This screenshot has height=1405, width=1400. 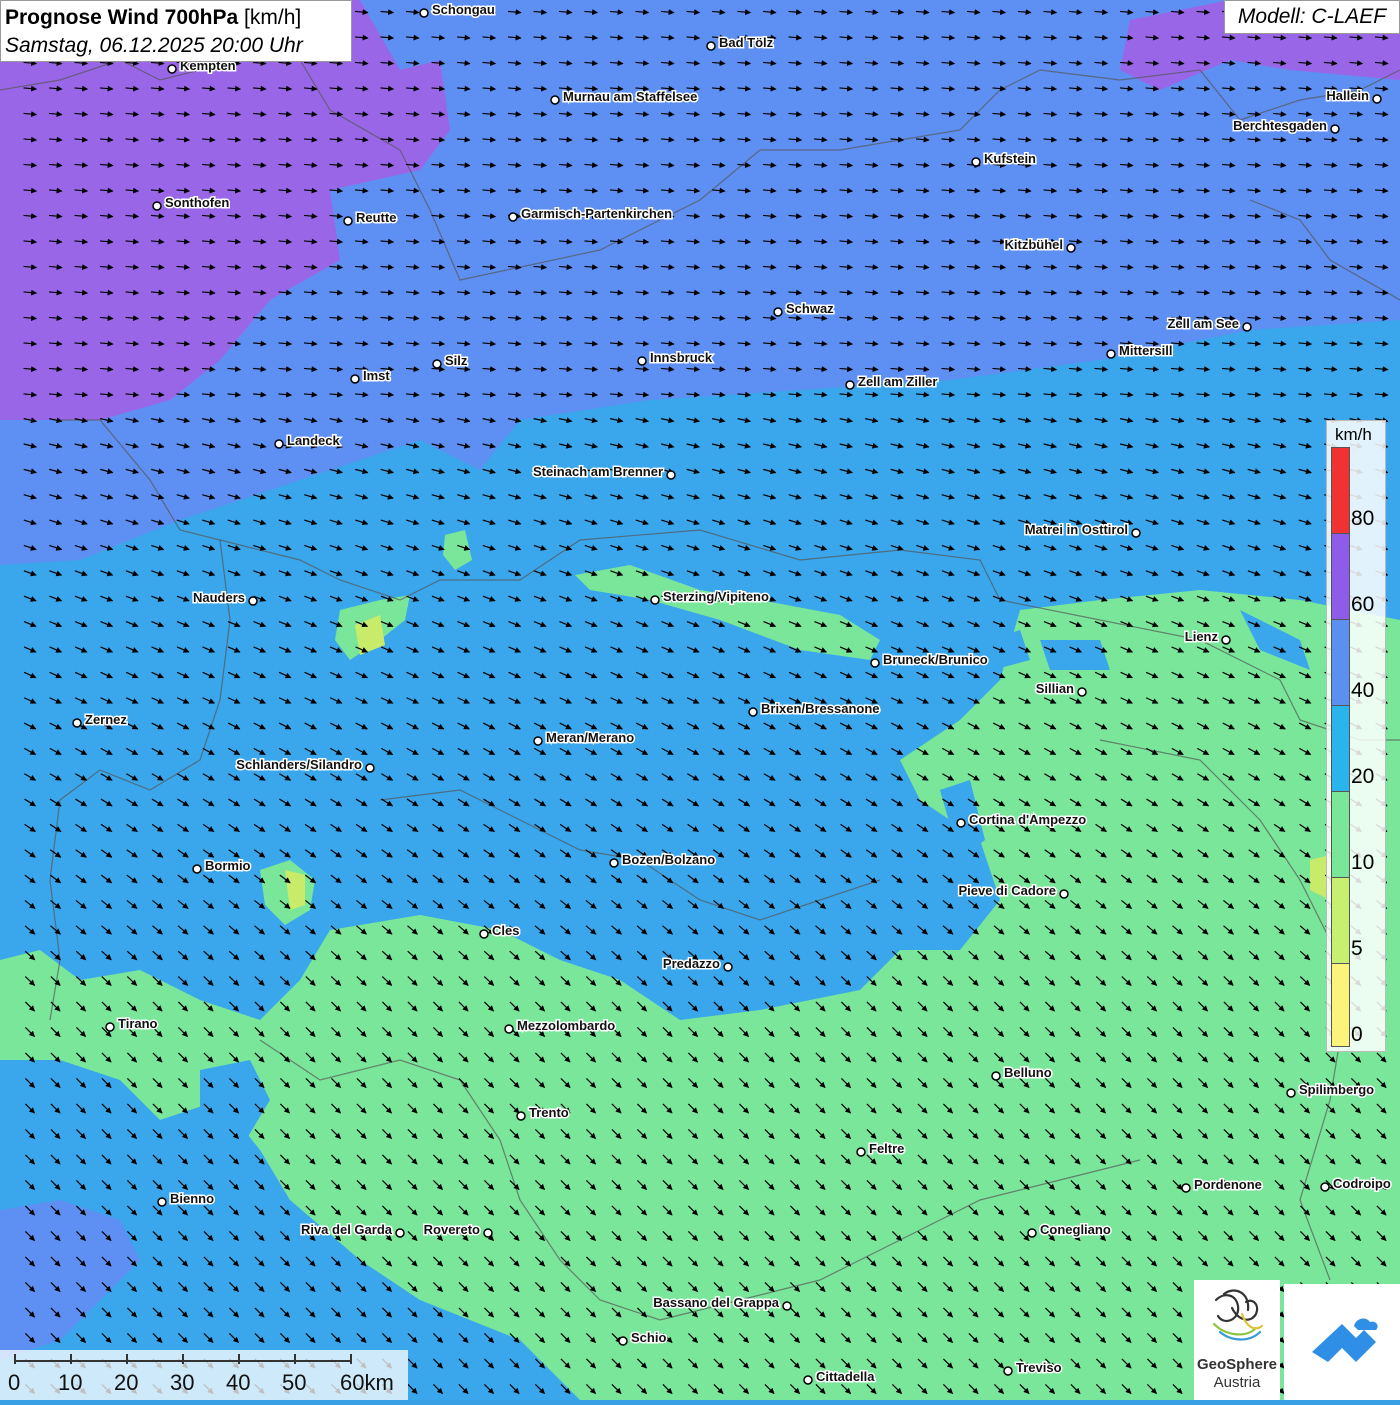 What do you see at coordinates (154, 45) in the screenshot?
I see `forecast-datetime: Samstag, 06.12.2025 20:00 Uhr` at bounding box center [154, 45].